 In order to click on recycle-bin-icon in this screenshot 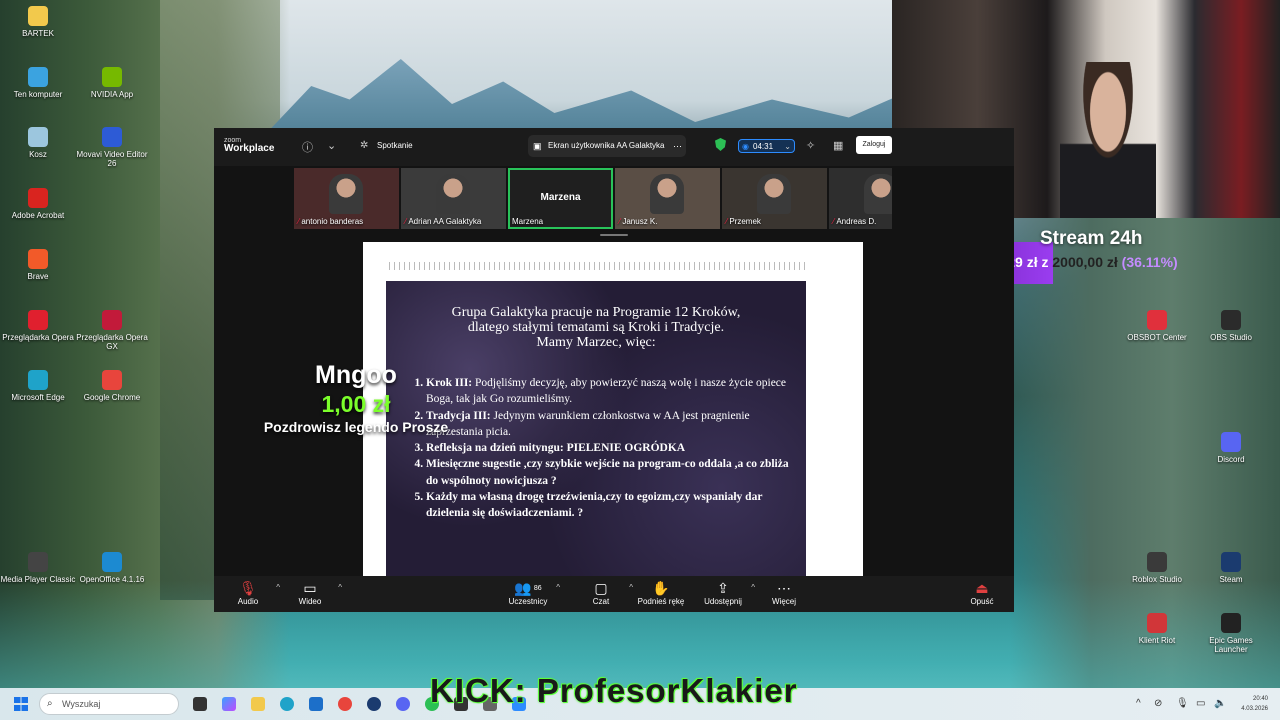, I will do `click(38, 137)`.